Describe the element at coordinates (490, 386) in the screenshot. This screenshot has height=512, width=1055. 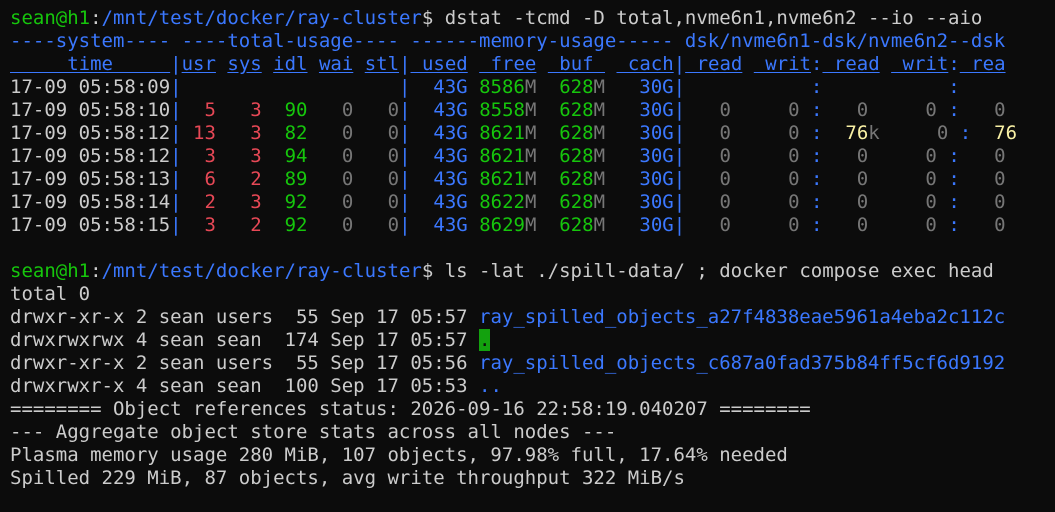
I see `terminal-text: ..` at that location.